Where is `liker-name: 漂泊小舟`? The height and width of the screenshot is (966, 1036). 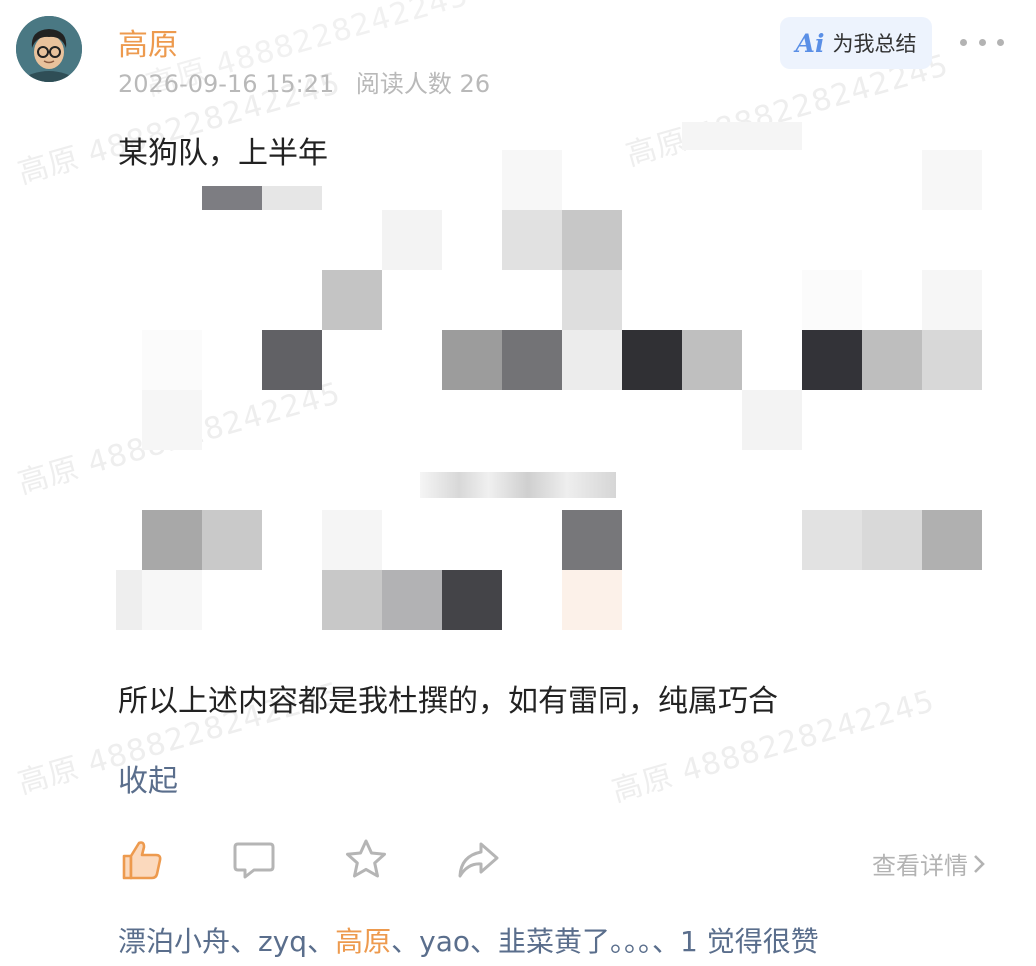
liker-name: 漂泊小舟 is located at coordinates (174, 941).